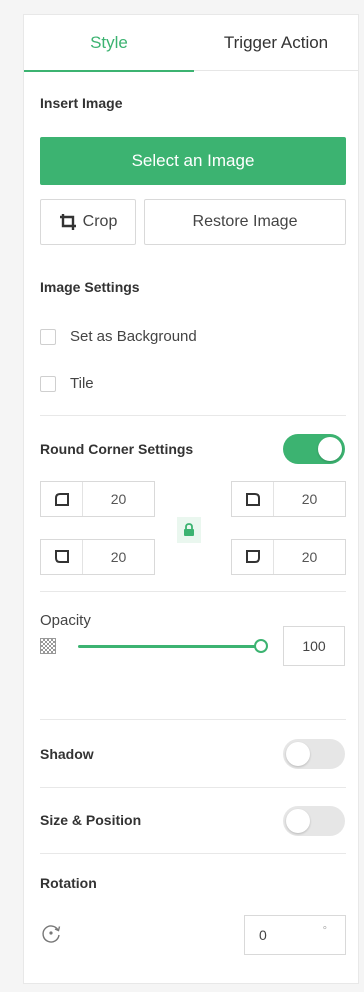 This screenshot has height=992, width=364. Describe the element at coordinates (324, 931) in the screenshot. I see `degree-unit: °` at that location.